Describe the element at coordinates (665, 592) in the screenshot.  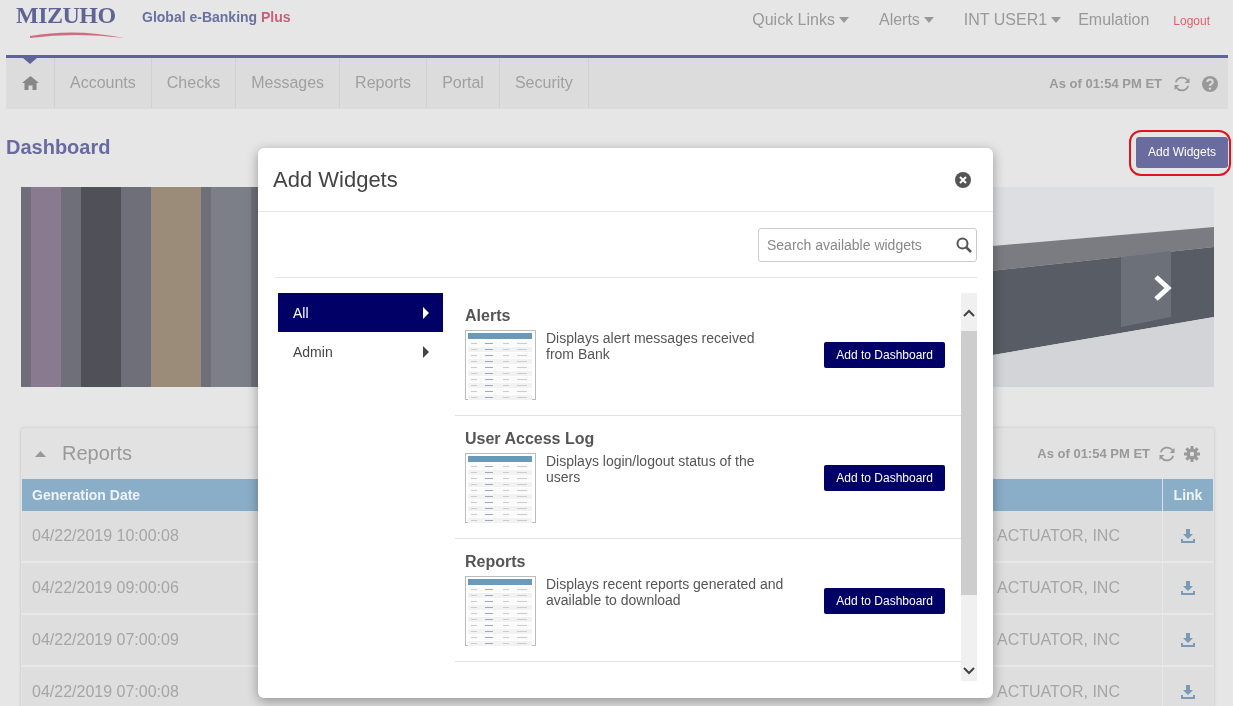
I see `widget-description: Displays recent reports generated and available to download` at that location.